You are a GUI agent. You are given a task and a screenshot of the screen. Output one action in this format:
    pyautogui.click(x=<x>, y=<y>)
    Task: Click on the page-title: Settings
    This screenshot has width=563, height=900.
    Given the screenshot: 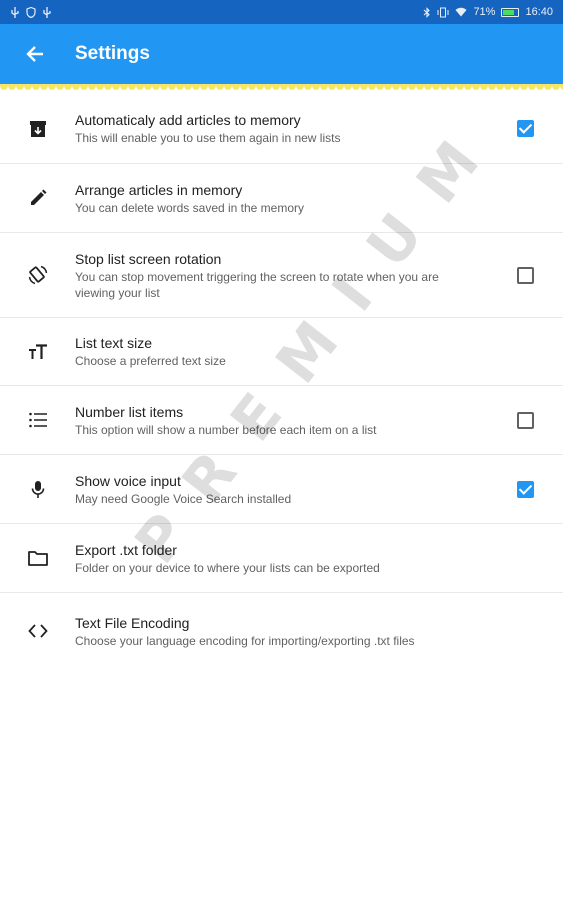 What is the action you would take?
    pyautogui.click(x=112, y=53)
    